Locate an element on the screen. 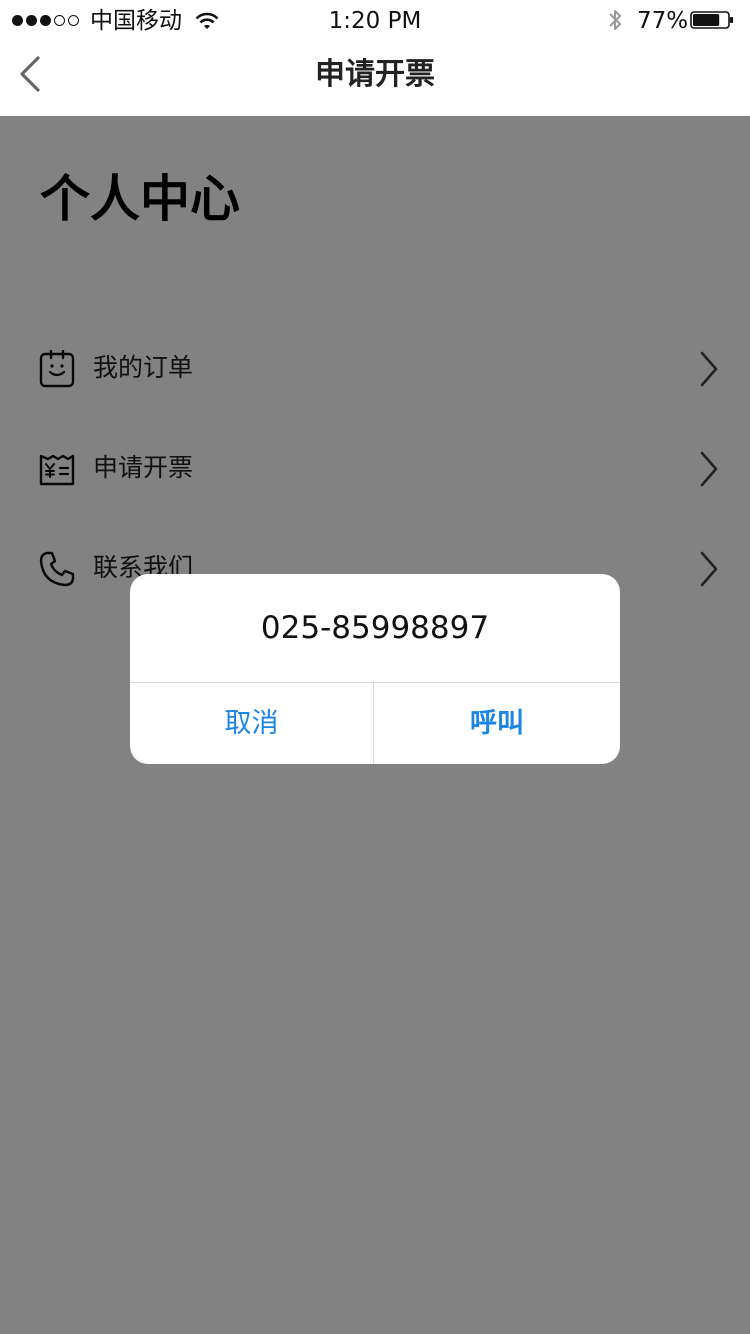 The height and width of the screenshot is (1334, 750). status-bar: 中国移动 1:20 PM 77% is located at coordinates (375, 21).